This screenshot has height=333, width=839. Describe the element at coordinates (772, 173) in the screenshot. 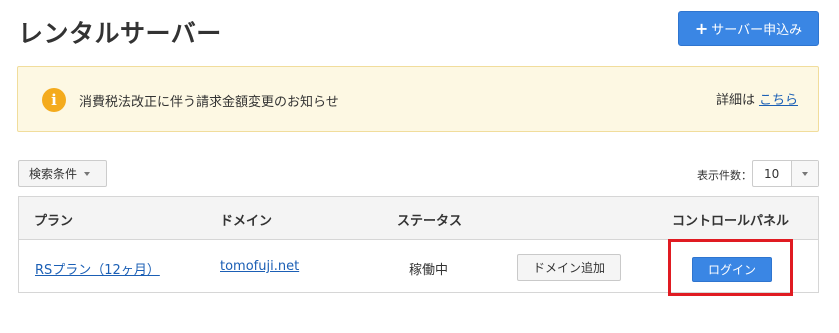

I see `display-count-value: 10` at that location.